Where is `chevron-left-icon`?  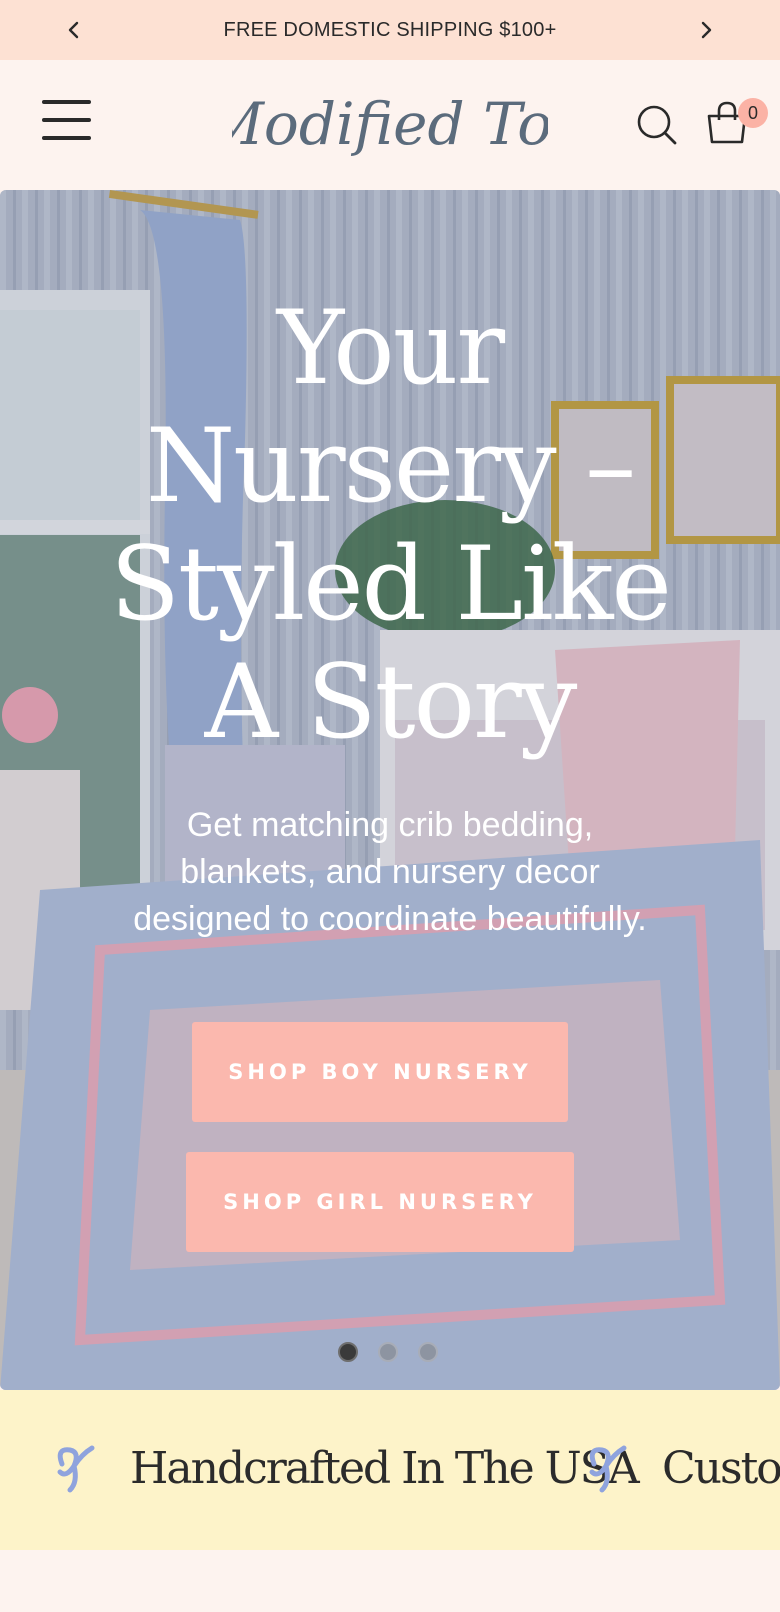
chevron-left-icon is located at coordinates (73, 30).